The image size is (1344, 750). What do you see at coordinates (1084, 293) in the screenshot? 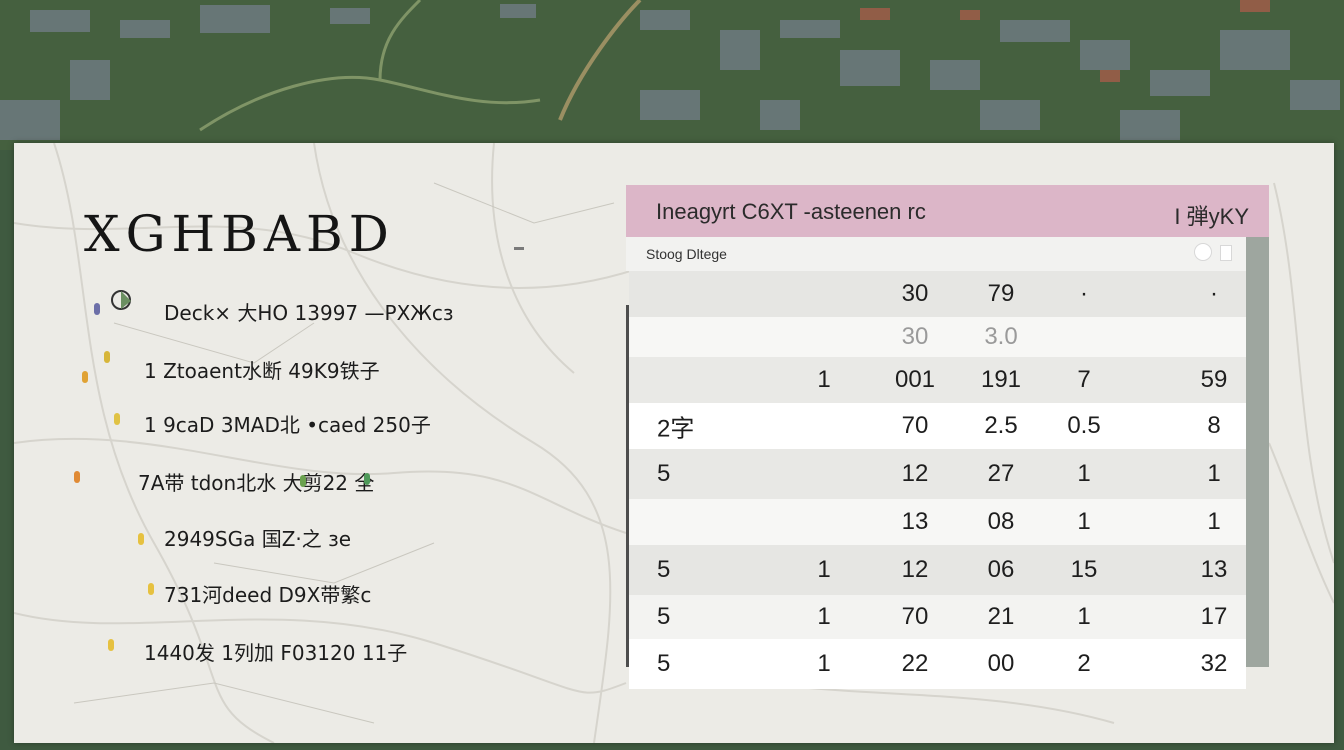
I see `table-cell-c4: ·` at bounding box center [1084, 293].